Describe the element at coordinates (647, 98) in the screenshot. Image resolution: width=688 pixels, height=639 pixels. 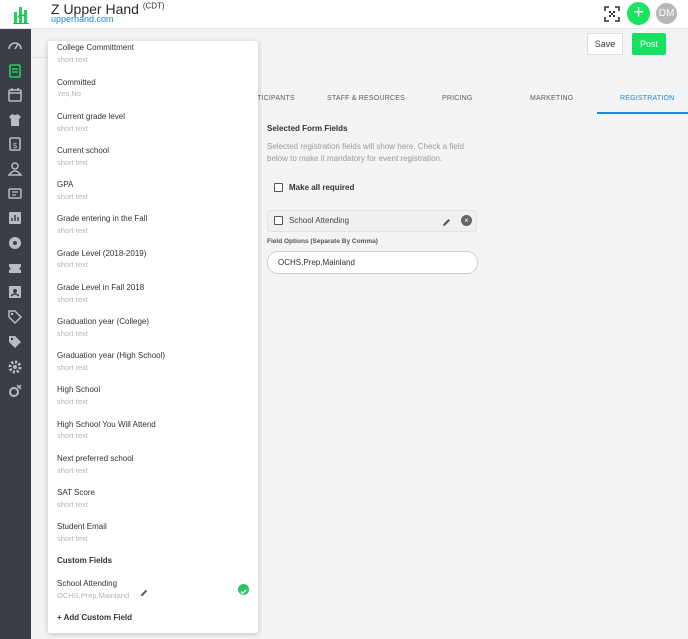
I see `tab-registration: REGISTRATION` at that location.